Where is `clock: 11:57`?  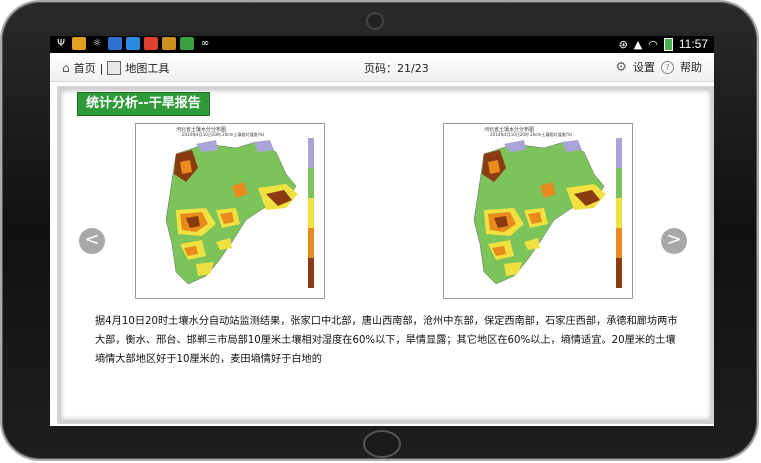 clock: 11:57 is located at coordinates (693, 44).